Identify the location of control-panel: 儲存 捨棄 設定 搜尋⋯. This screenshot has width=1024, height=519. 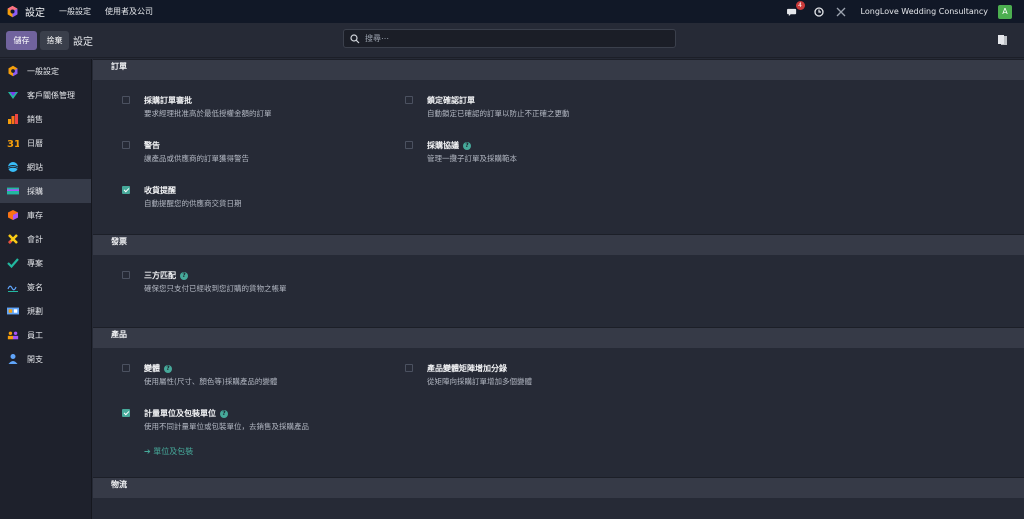
(512, 40).